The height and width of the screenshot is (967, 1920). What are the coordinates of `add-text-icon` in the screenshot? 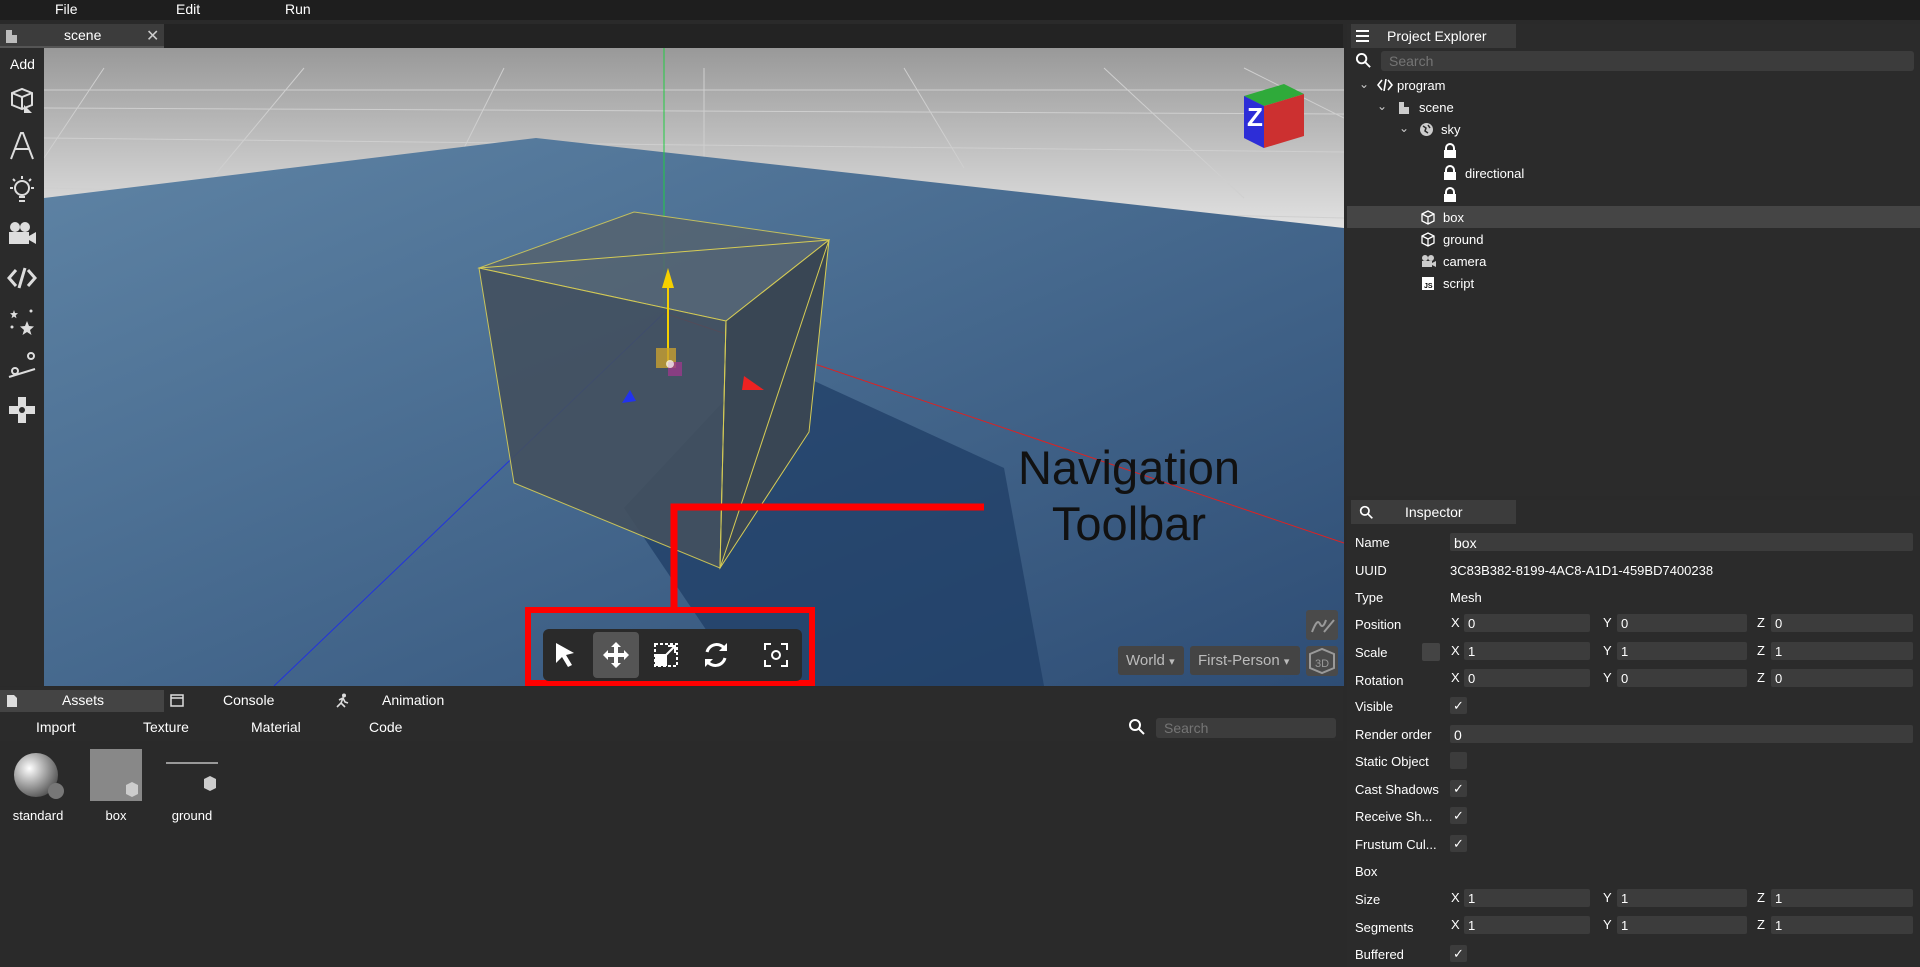 It's located at (22, 146).